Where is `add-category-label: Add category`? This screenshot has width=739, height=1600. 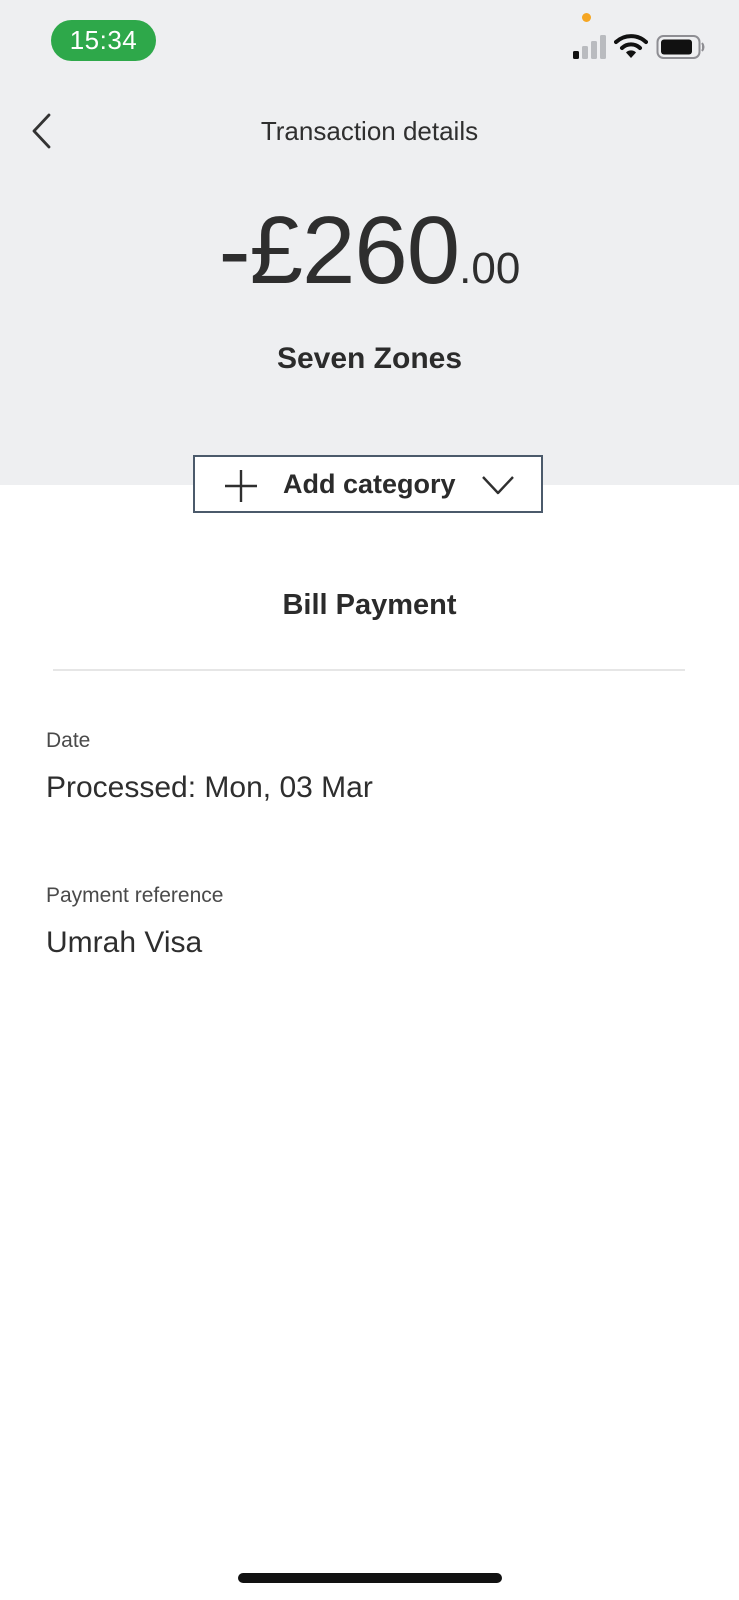 add-category-label: Add category is located at coordinates (369, 484).